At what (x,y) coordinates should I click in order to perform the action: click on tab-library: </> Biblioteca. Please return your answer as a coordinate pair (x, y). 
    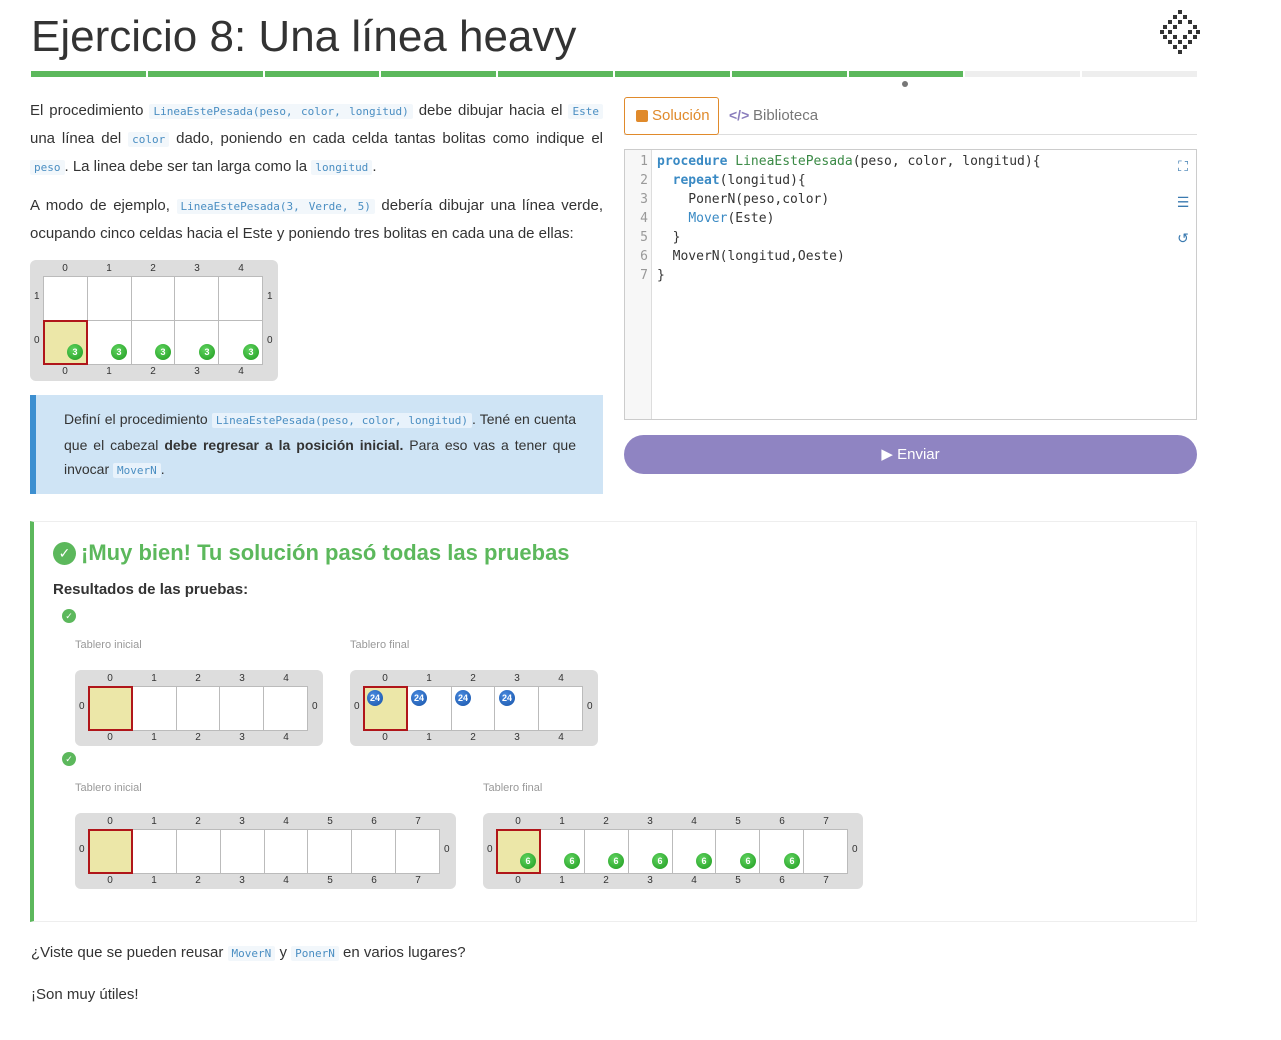
    Looking at the image, I should click on (773, 116).